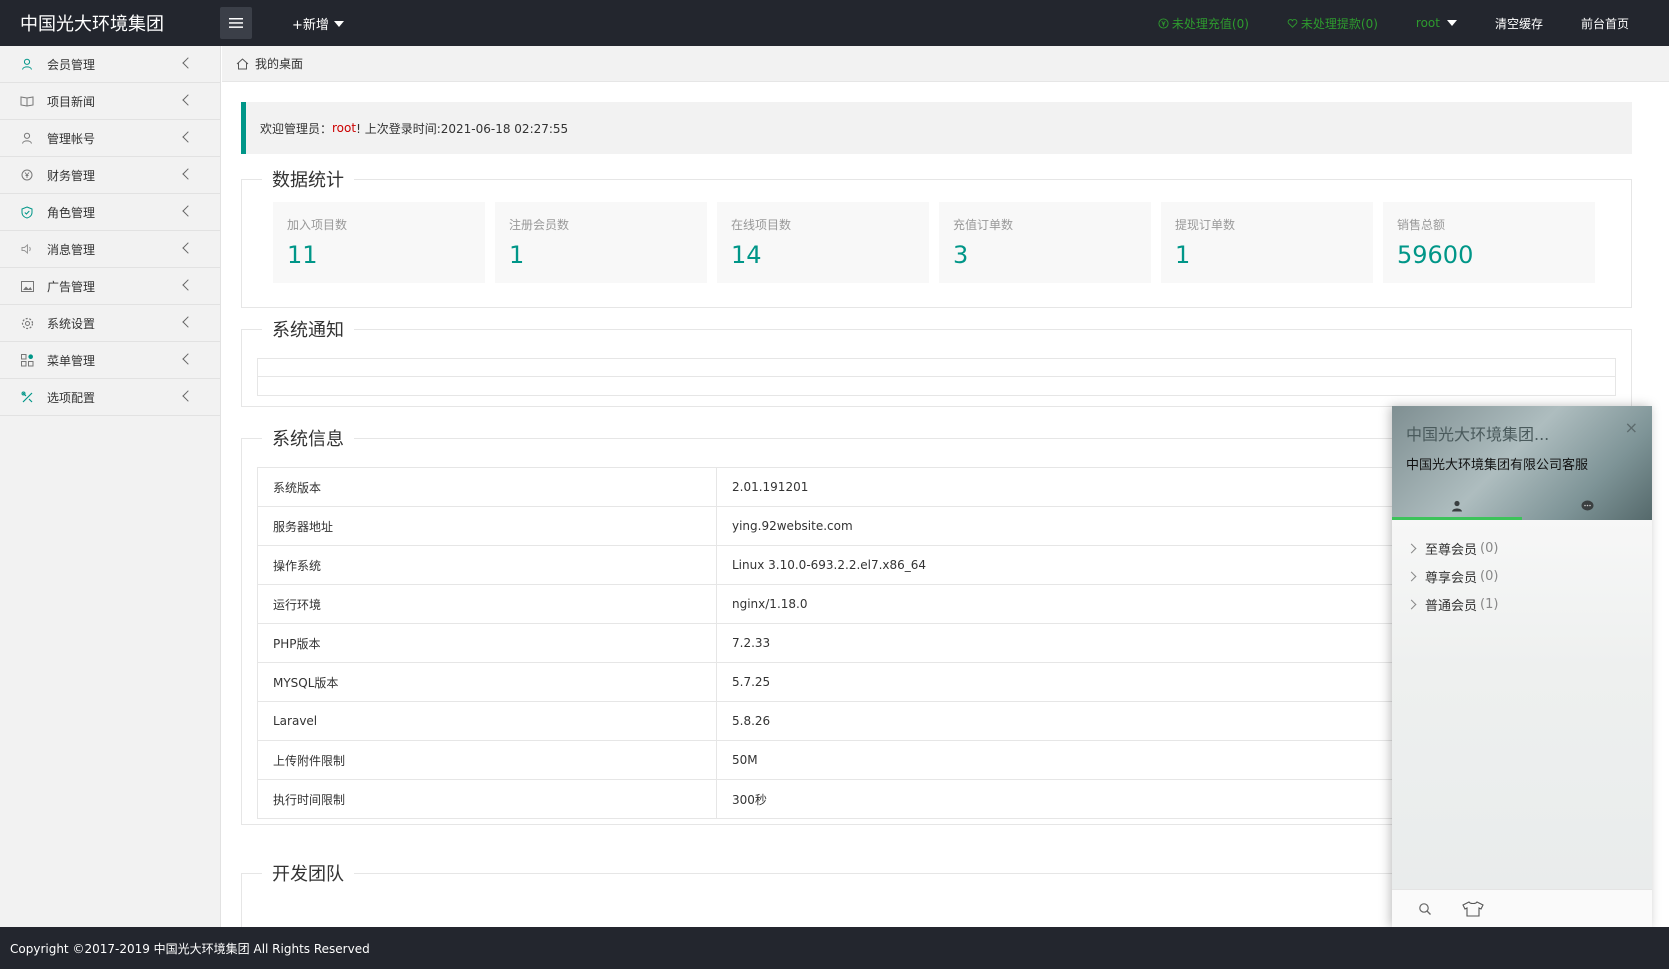 The image size is (1669, 969). I want to click on header-right-nav: 未处理充值(0) 未处理提款(0) root 清空缓存 前台首页, so click(1394, 23).